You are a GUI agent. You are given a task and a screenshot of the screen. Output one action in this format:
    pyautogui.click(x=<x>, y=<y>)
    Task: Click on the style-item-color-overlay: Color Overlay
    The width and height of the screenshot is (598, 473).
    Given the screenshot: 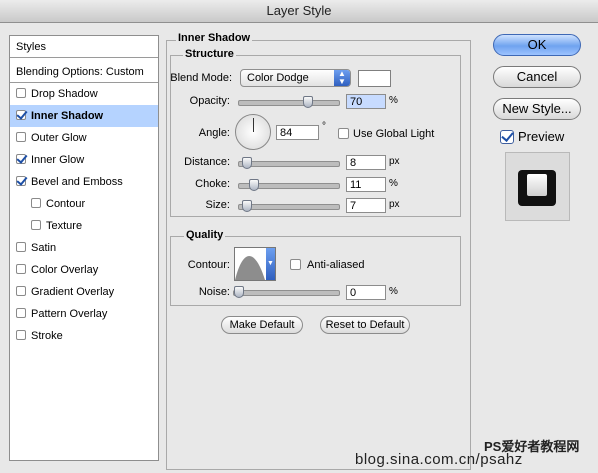 What is the action you would take?
    pyautogui.click(x=84, y=270)
    